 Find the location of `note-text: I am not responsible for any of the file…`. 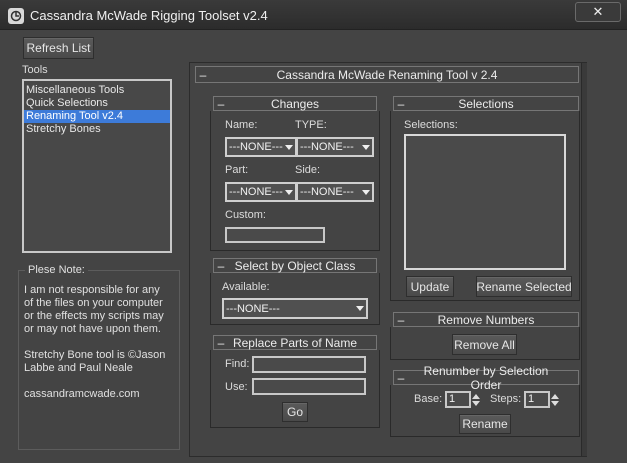

note-text: I am not responsible for any of the file… is located at coordinates (94, 342).